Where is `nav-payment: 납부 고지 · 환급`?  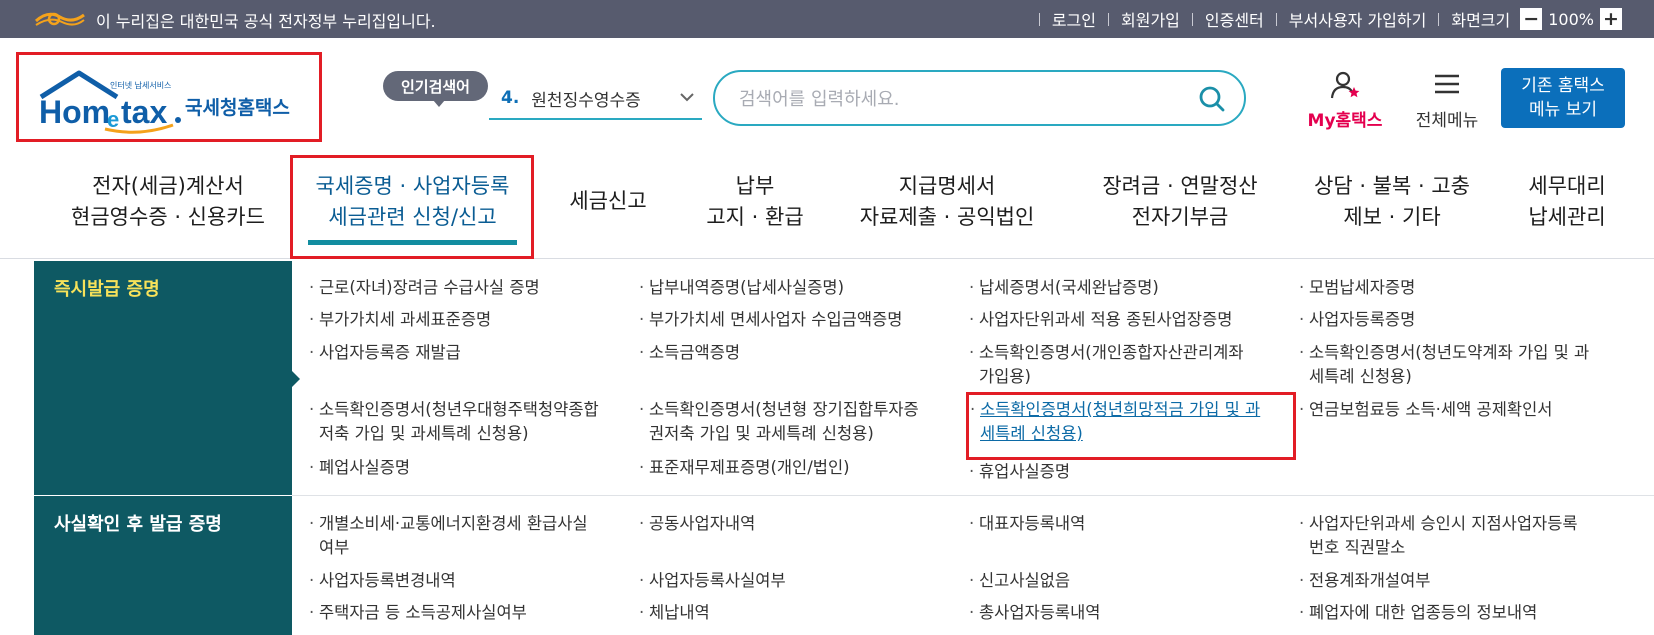 nav-payment: 납부 고지 · 환급 is located at coordinates (755, 202).